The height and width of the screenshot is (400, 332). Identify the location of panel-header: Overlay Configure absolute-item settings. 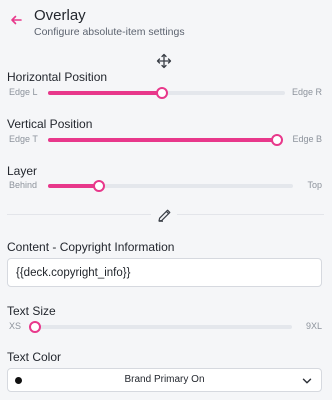
(166, 23).